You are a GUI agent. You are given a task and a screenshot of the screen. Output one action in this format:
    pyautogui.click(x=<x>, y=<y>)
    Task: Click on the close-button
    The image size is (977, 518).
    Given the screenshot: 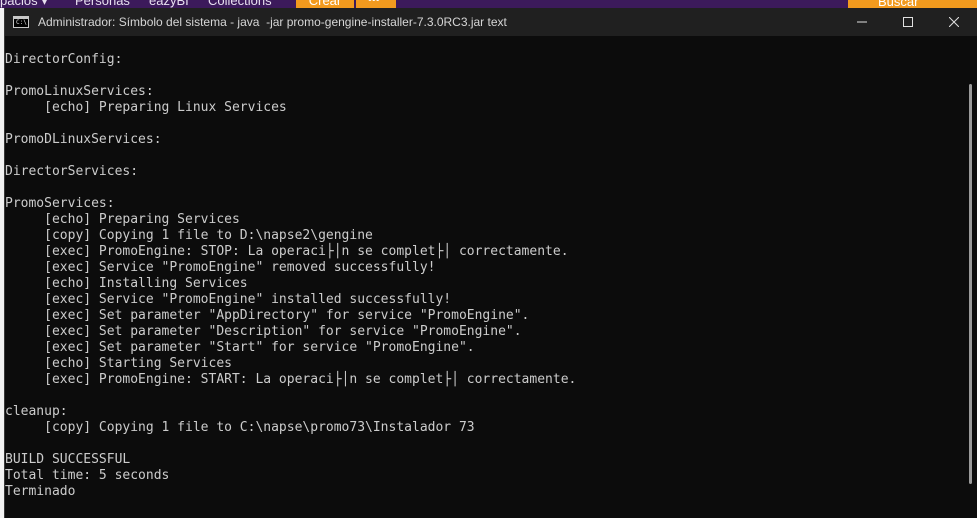 What is the action you would take?
    pyautogui.click(x=954, y=22)
    